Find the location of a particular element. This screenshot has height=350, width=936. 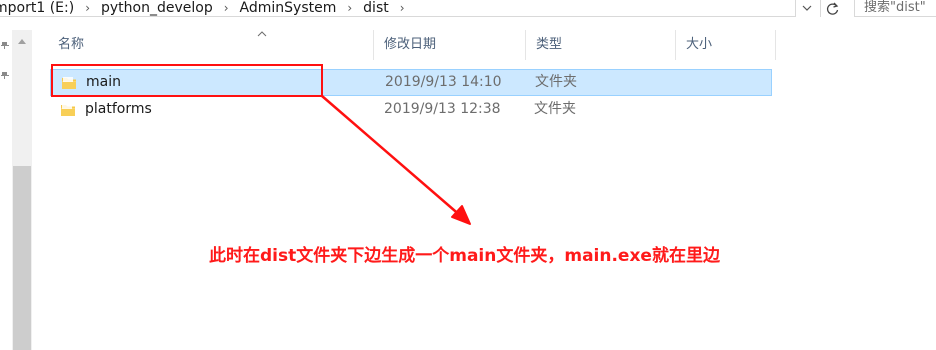

file-date: 2019/9/13 12:38 is located at coordinates (442, 109).